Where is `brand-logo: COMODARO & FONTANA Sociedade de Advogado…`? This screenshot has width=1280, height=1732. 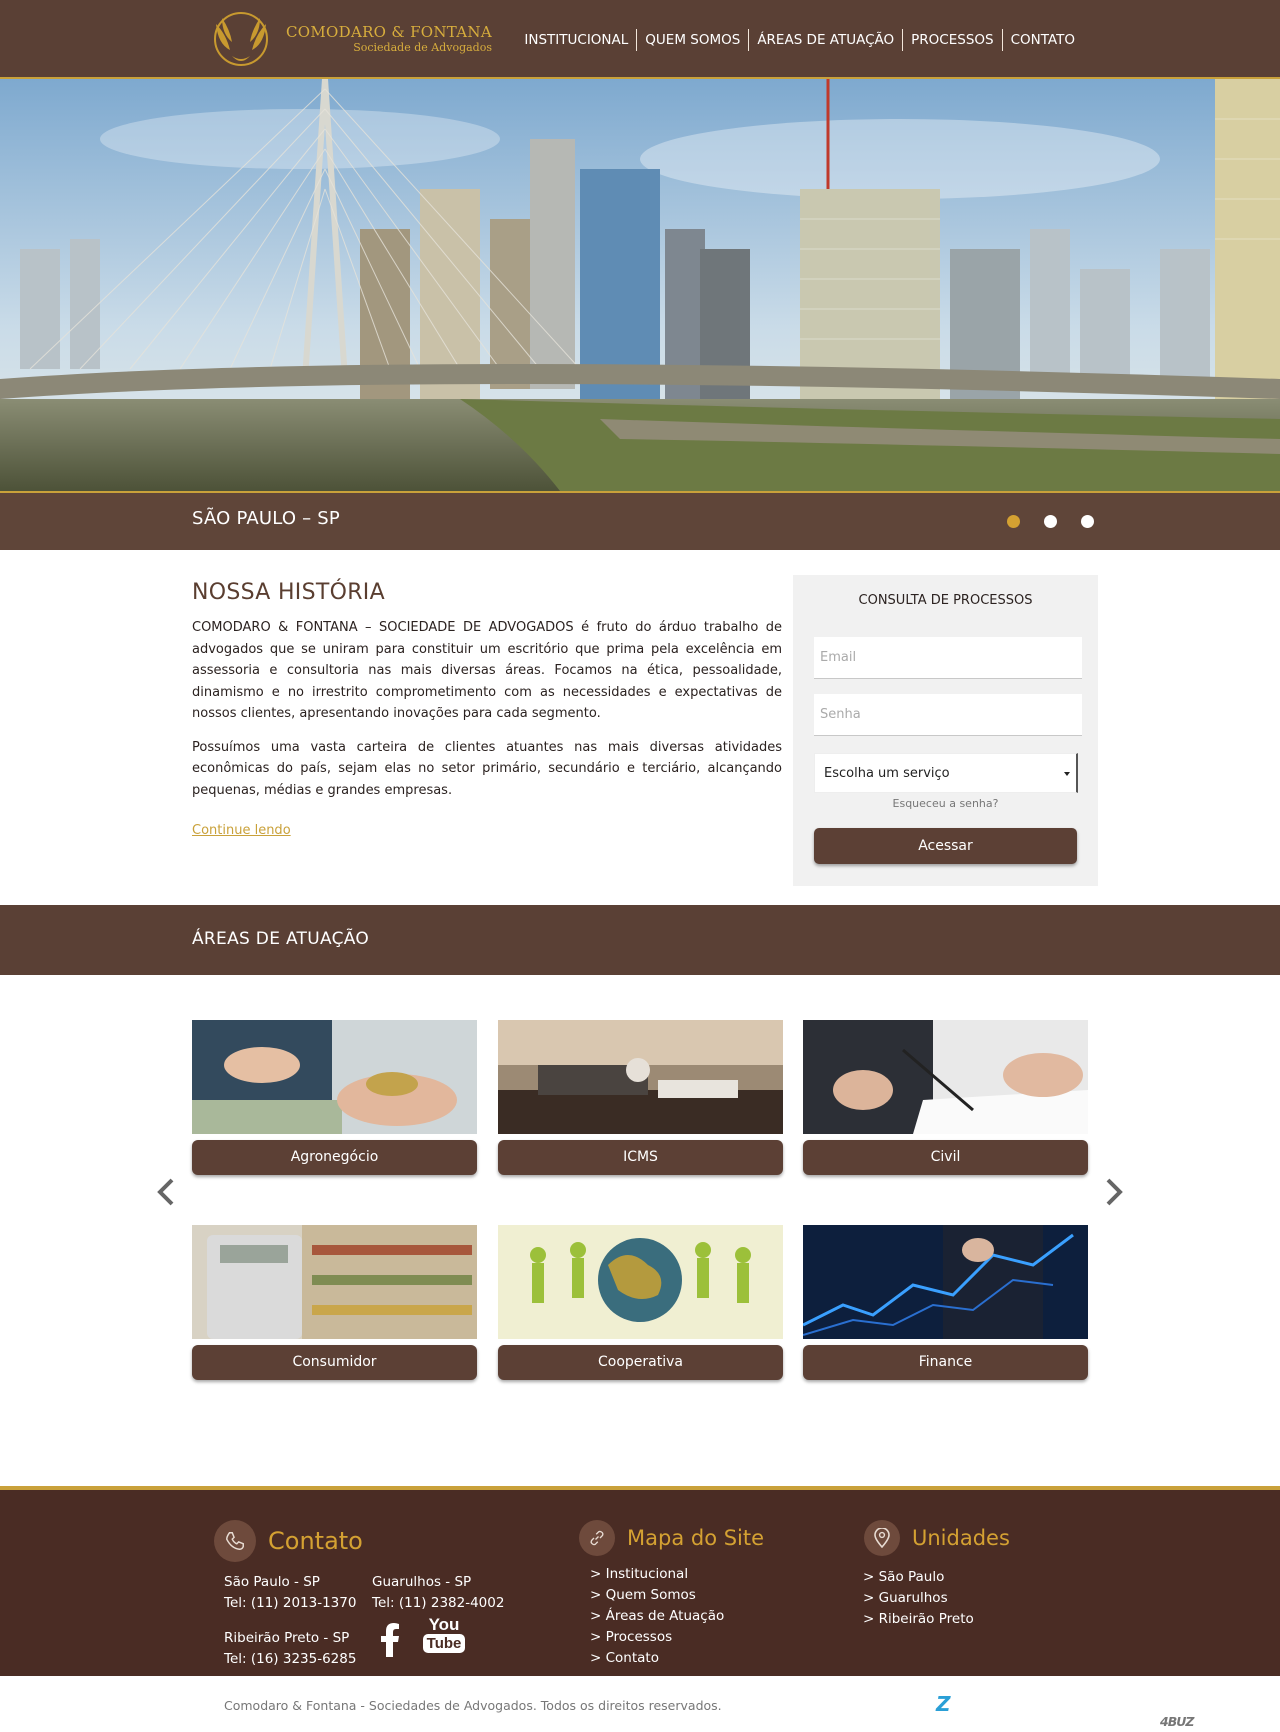
brand-logo: COMODARO & FONTANA Sociedade de Advogado… is located at coordinates (347, 39).